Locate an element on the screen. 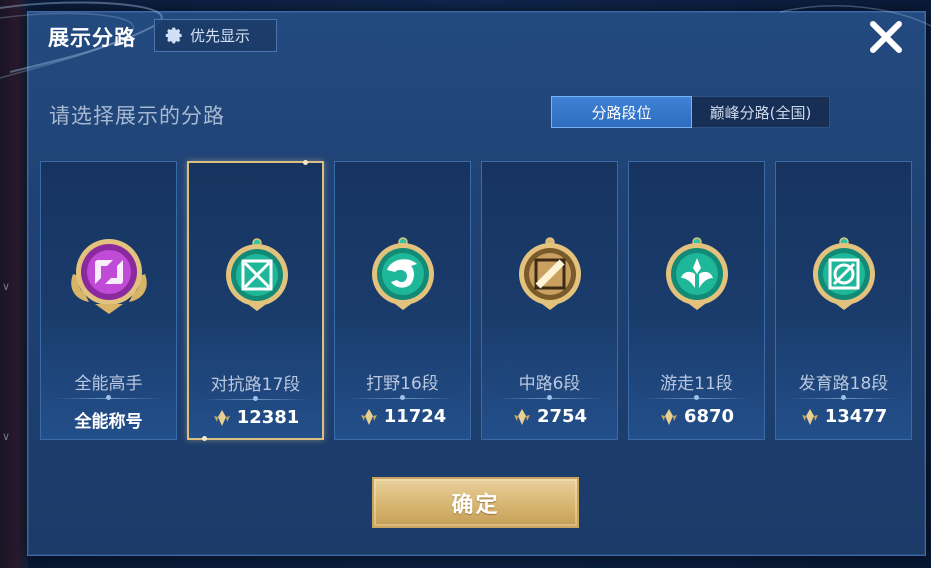 This screenshot has height=568, width=931. lane-card-name: 对抗路17段 is located at coordinates (255, 385).